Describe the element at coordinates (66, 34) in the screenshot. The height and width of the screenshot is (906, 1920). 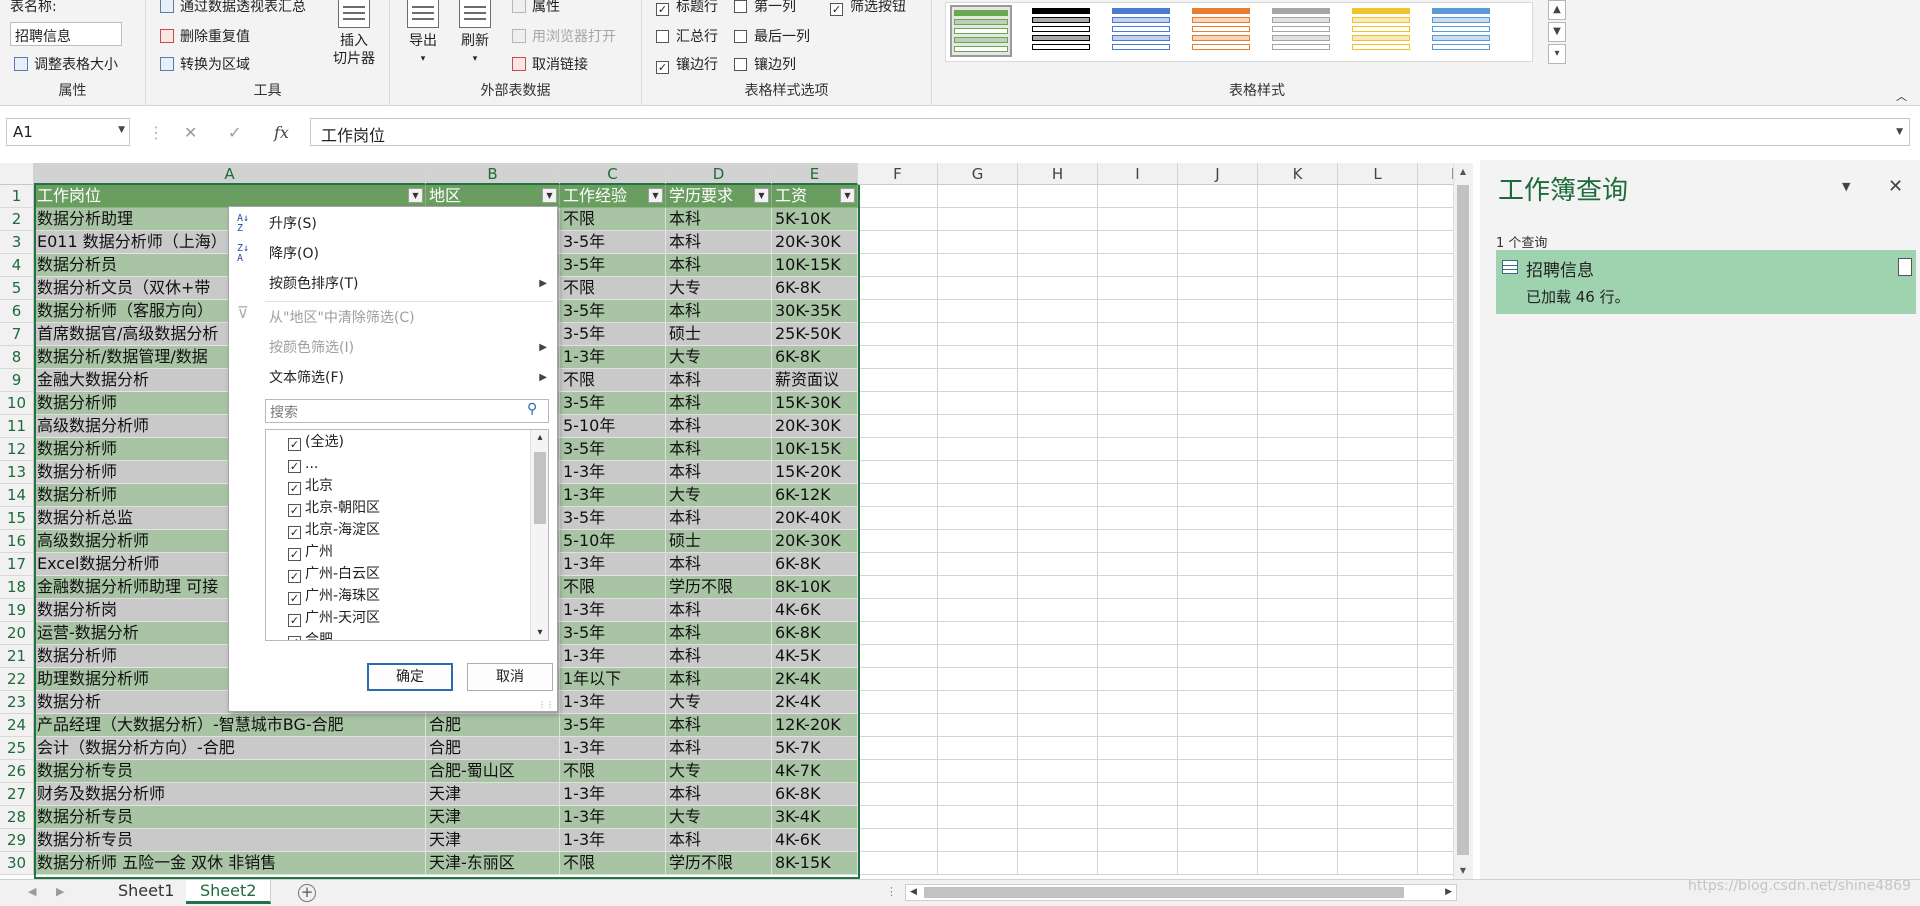
I see `table-name-input: 招聘信息` at that location.